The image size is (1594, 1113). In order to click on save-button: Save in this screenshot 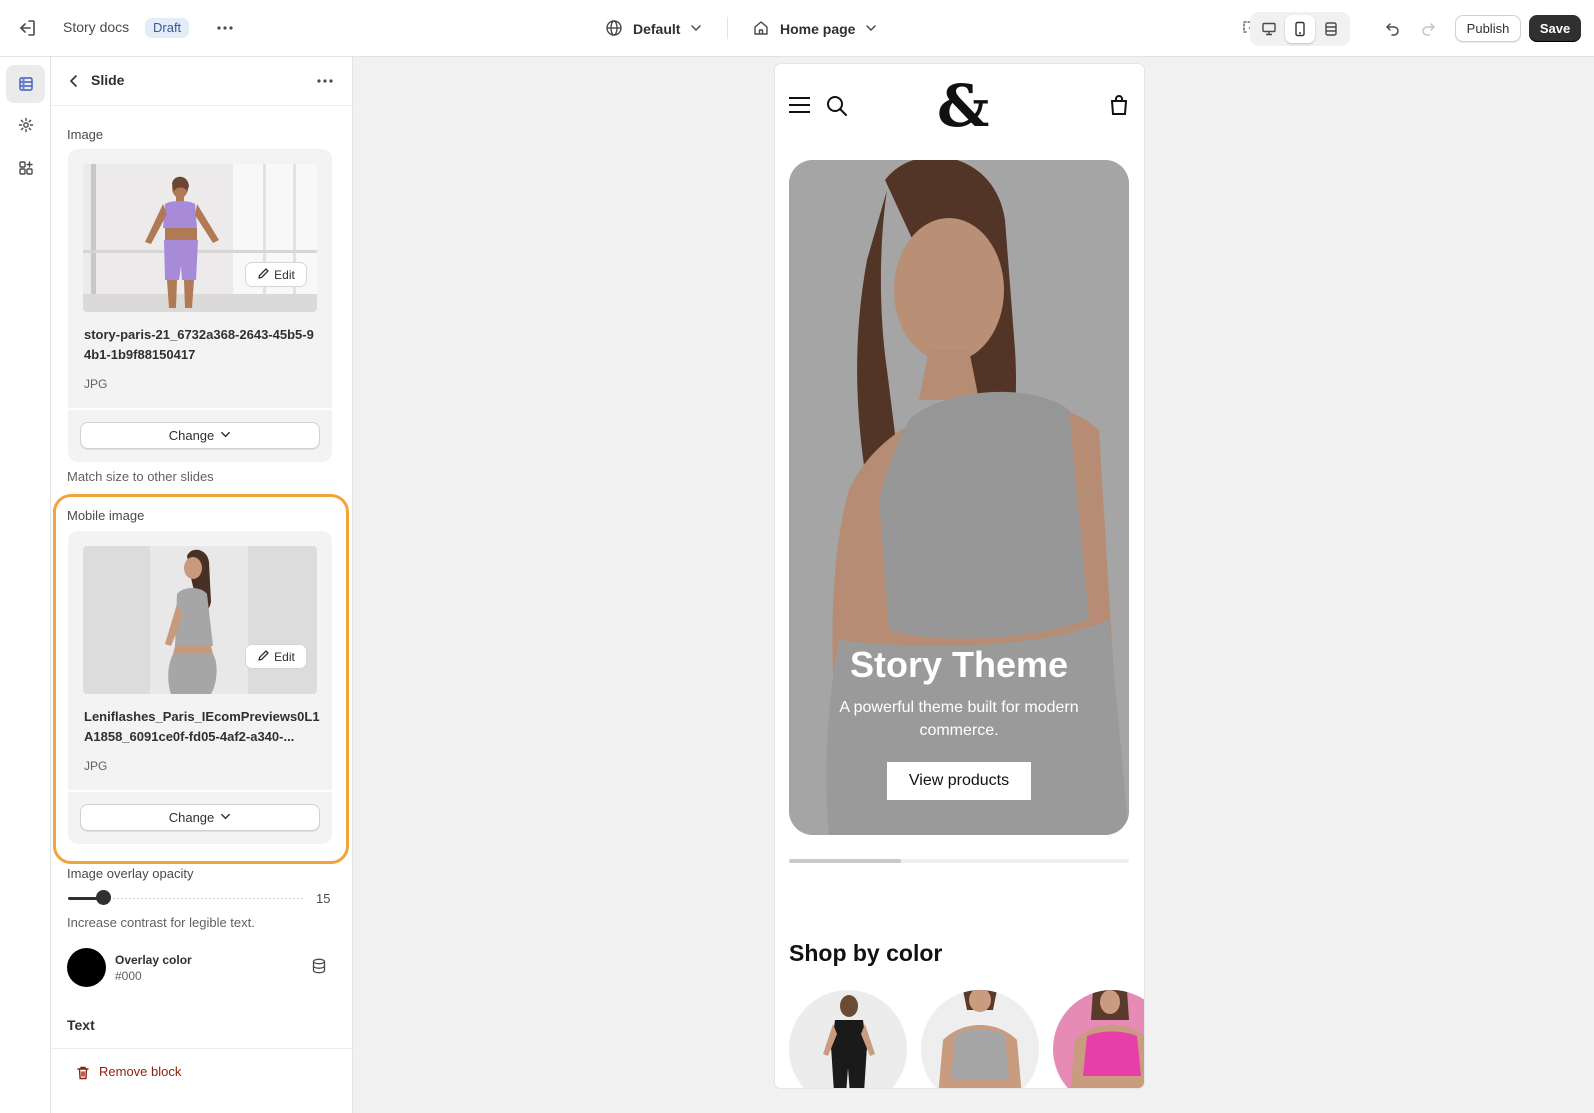, I will do `click(1555, 28)`.